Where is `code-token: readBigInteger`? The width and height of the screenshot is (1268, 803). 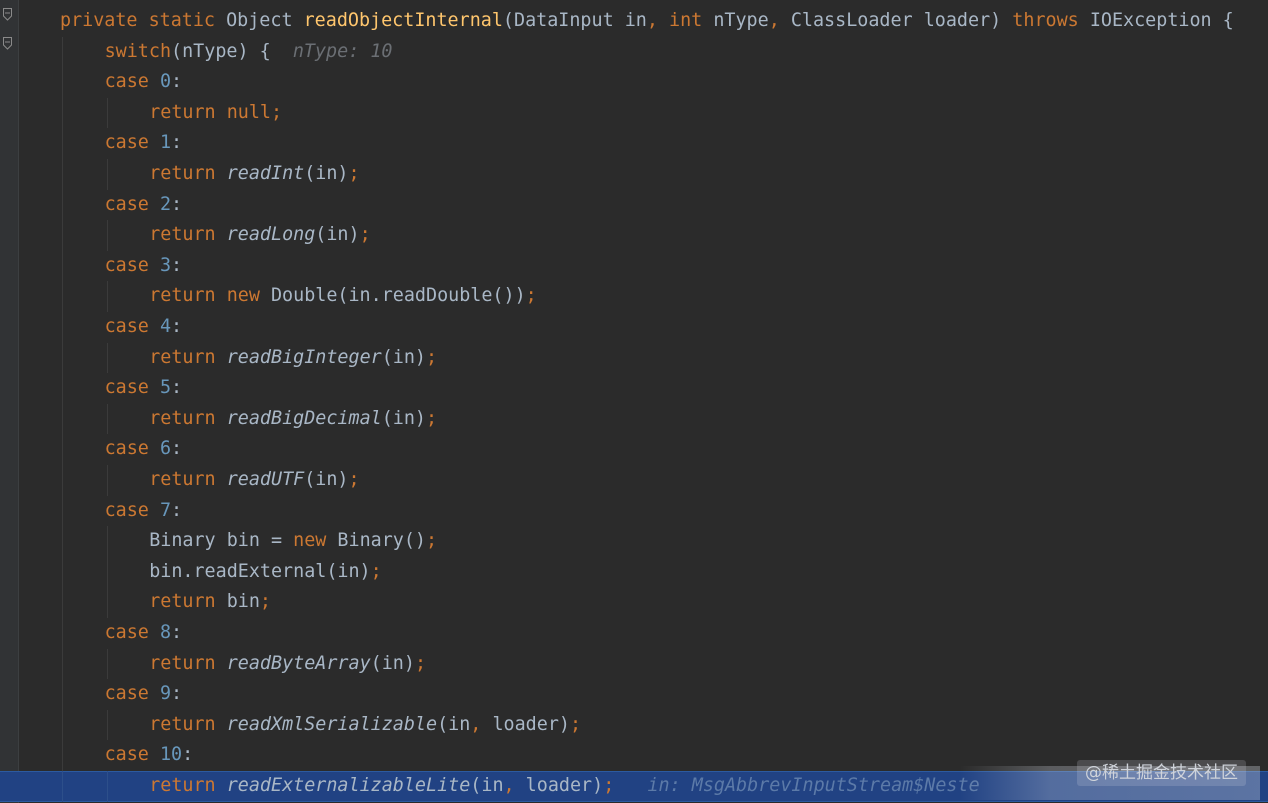 code-token: readBigInteger is located at coordinates (304, 357).